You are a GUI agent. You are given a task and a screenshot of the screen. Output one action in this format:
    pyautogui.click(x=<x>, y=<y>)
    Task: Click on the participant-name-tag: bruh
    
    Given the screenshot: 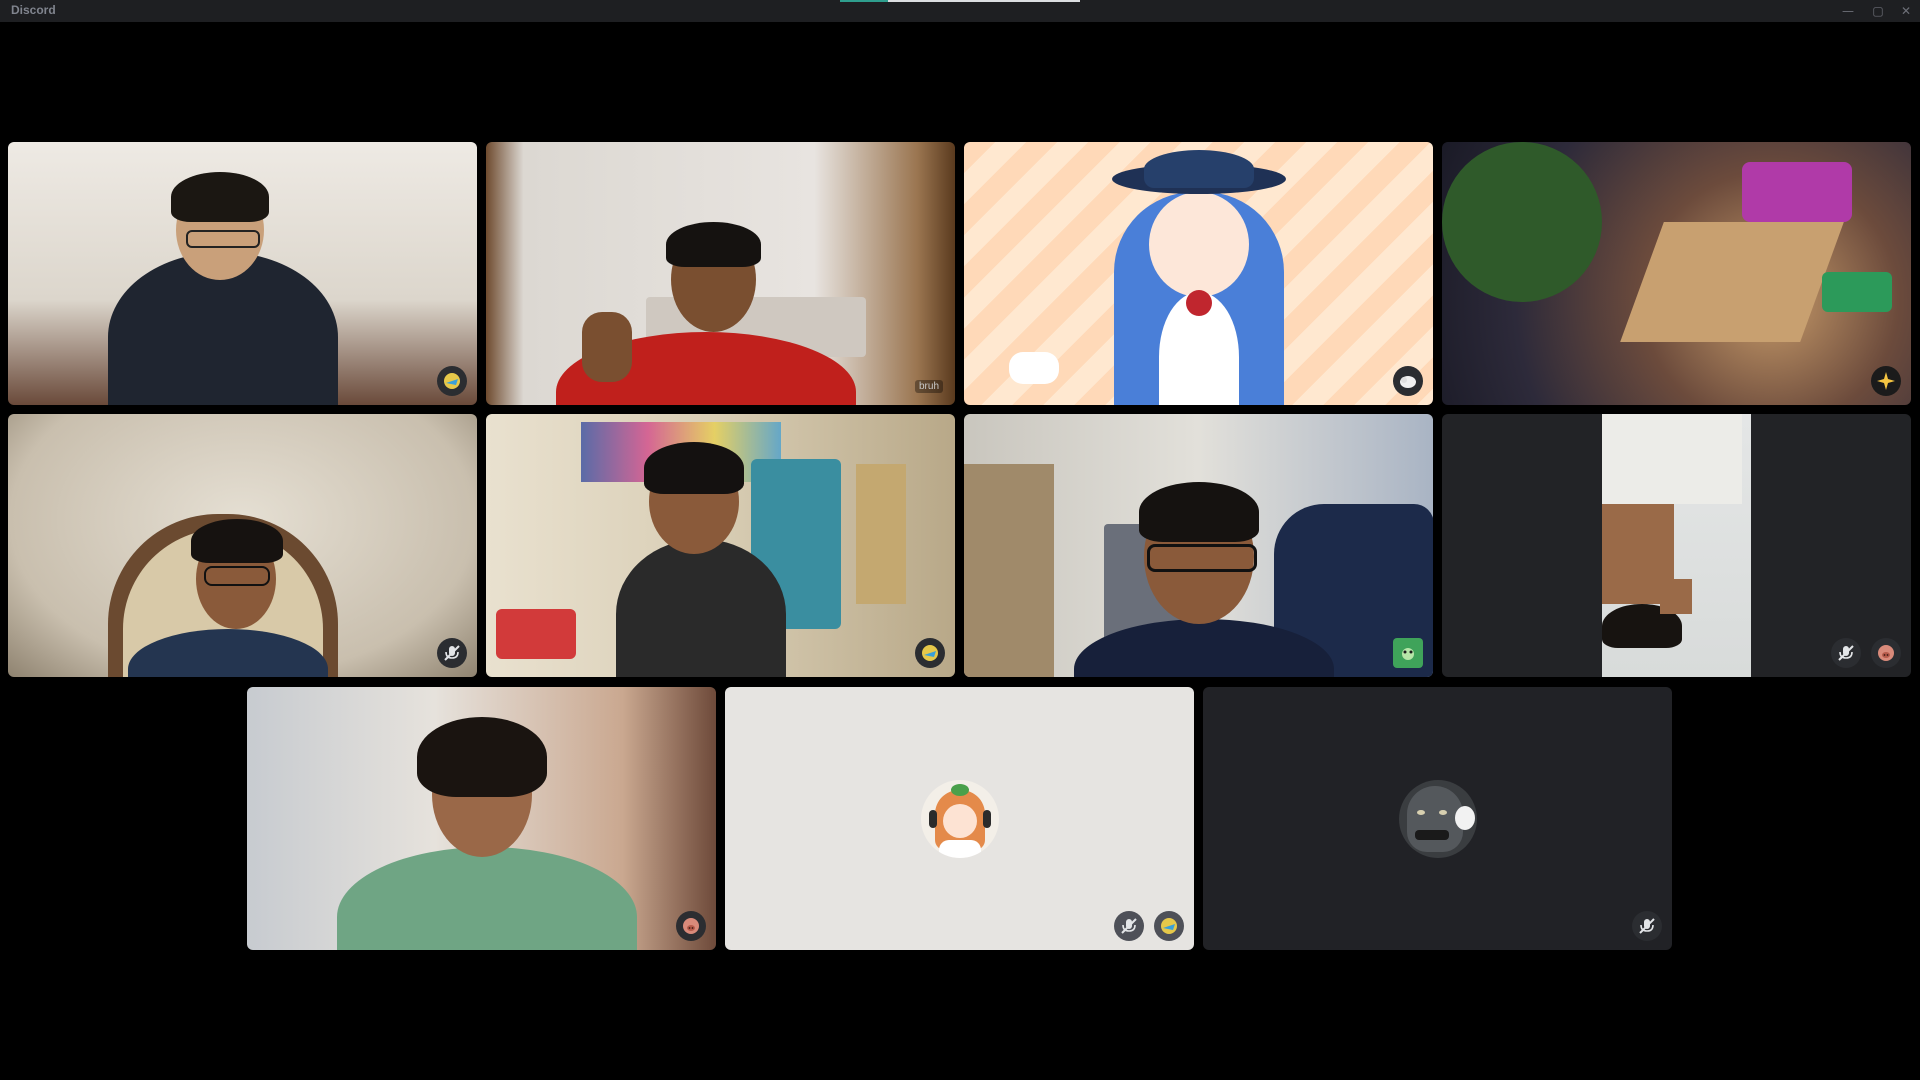 What is the action you would take?
    pyautogui.click(x=928, y=386)
    